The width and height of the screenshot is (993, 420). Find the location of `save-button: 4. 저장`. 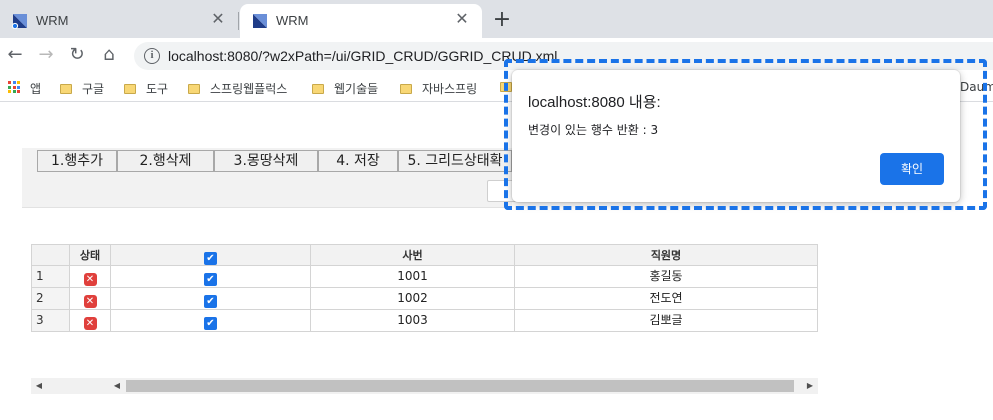

save-button: 4. 저장 is located at coordinates (358, 161).